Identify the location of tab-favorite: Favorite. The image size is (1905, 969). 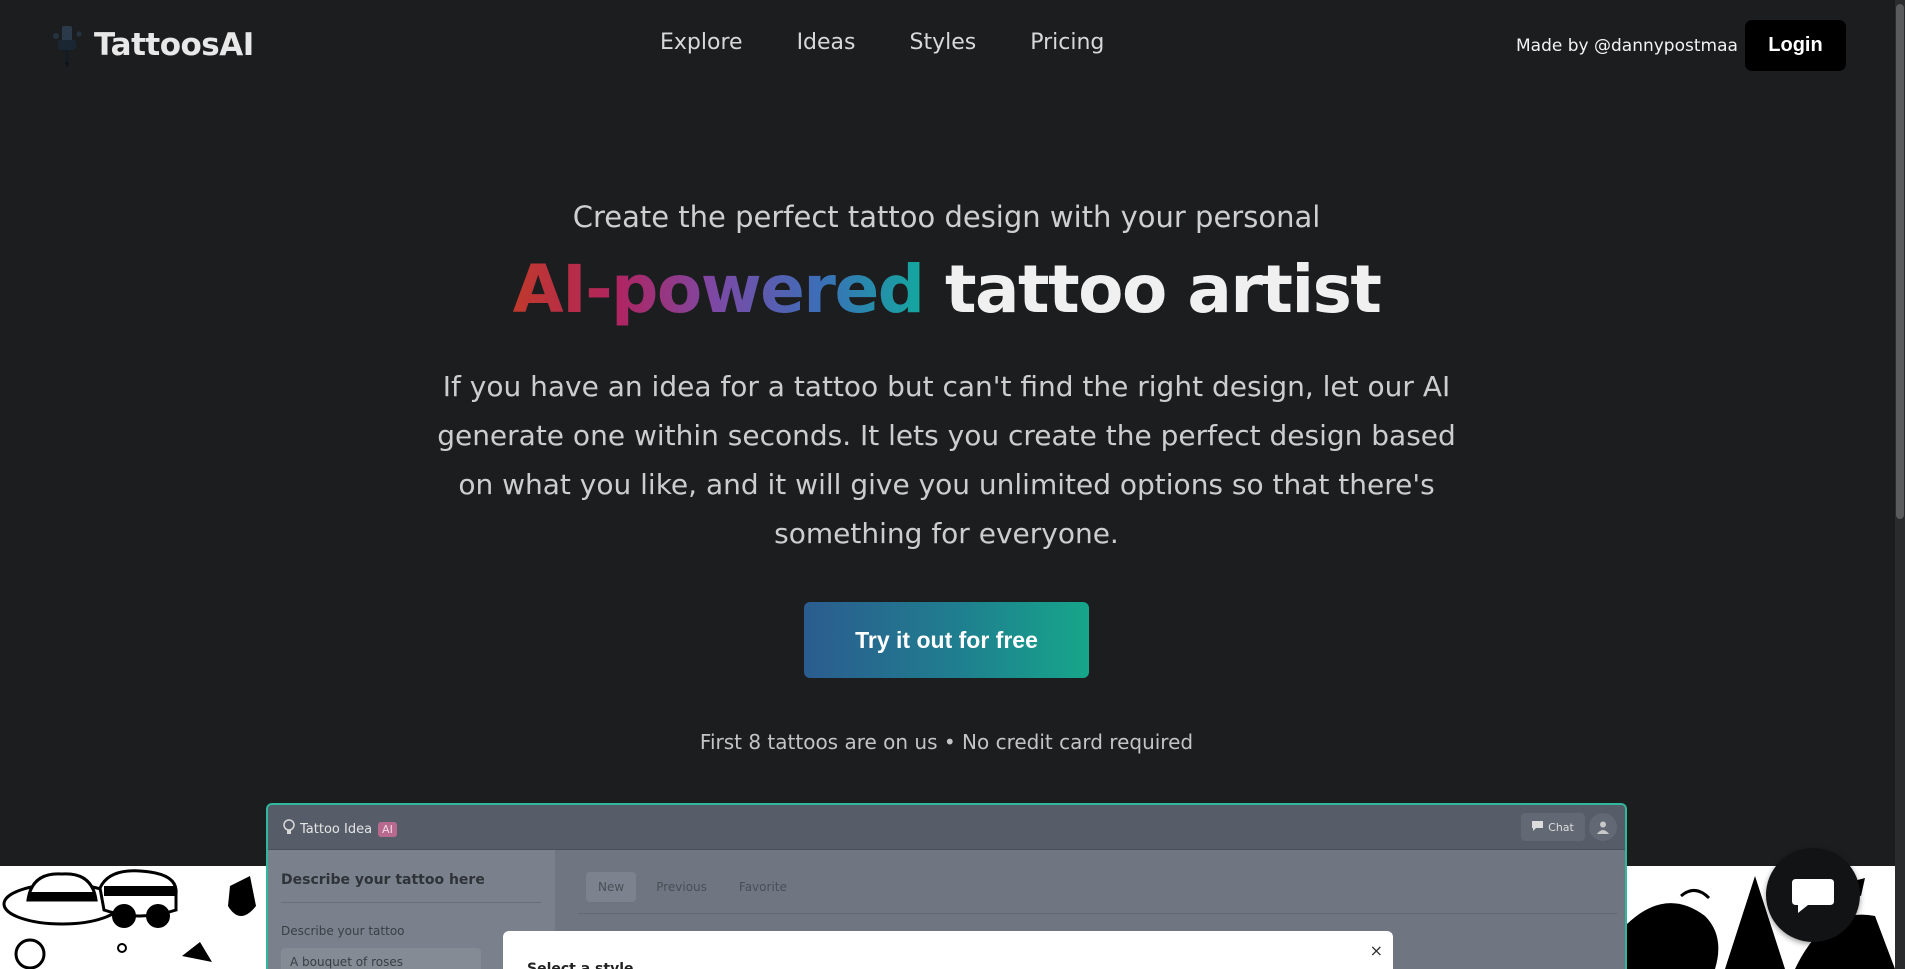
(763, 887).